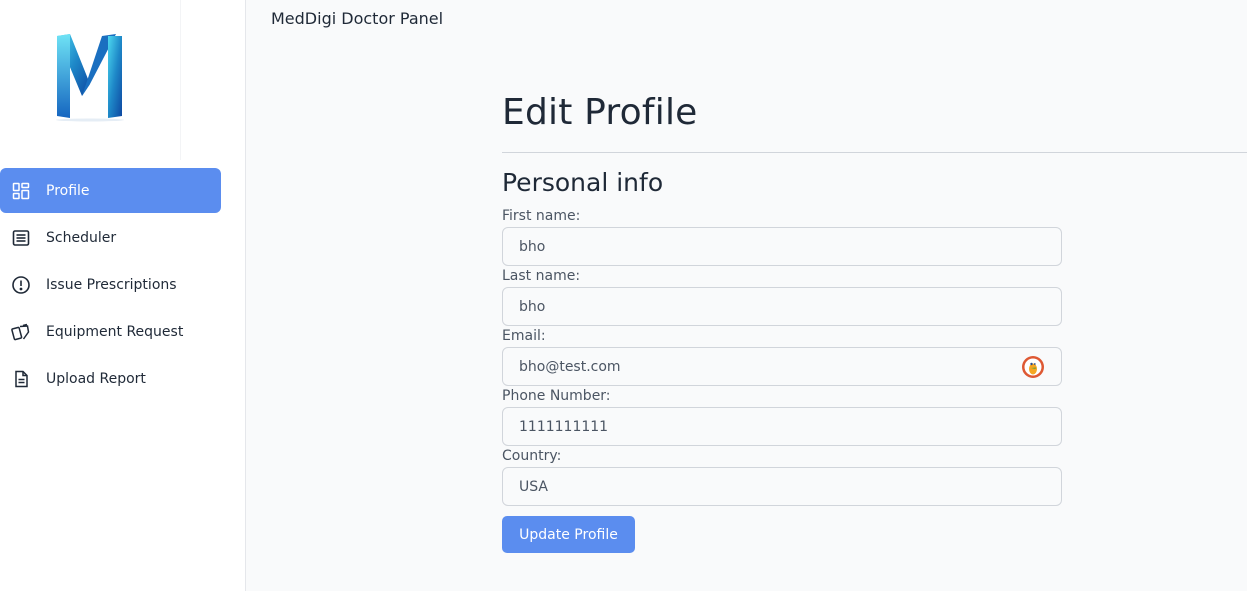  I want to click on sidebar-item-label: Scheduler, so click(81, 237).